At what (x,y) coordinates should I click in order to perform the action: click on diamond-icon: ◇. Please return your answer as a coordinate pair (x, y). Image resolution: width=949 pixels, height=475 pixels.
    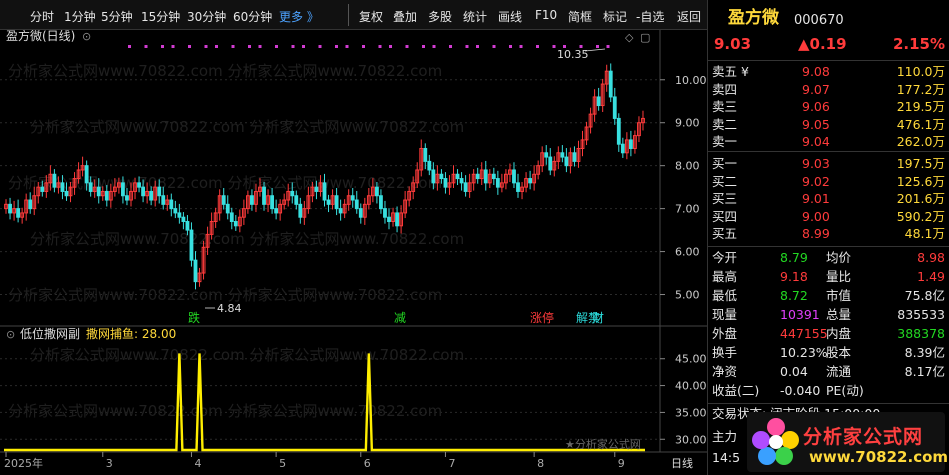
    Looking at the image, I should click on (629, 37).